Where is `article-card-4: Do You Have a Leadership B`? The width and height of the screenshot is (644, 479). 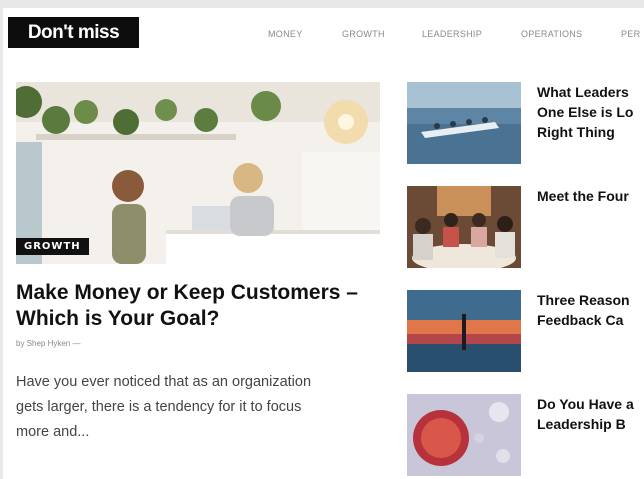 article-card-4: Do You Have a Leadership B is located at coordinates (525, 435).